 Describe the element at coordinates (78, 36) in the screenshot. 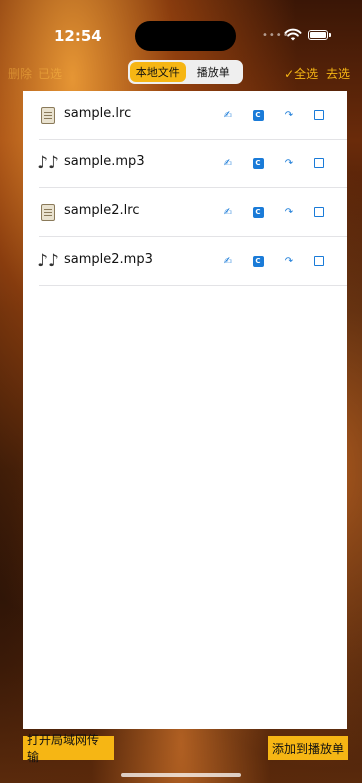

I see `status-time: 12:54` at that location.